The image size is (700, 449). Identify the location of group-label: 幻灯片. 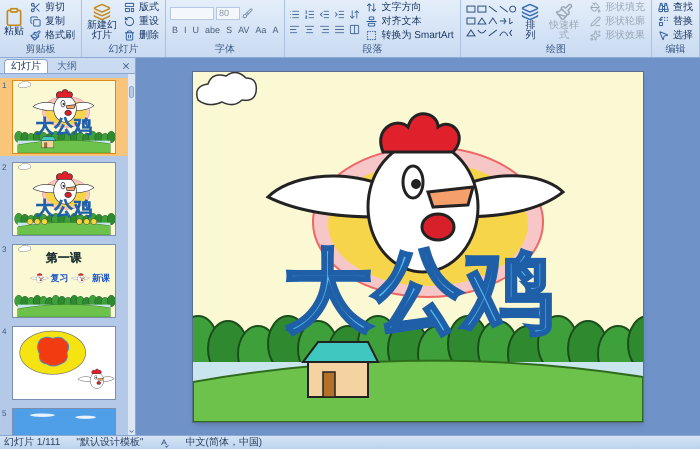
(124, 50).